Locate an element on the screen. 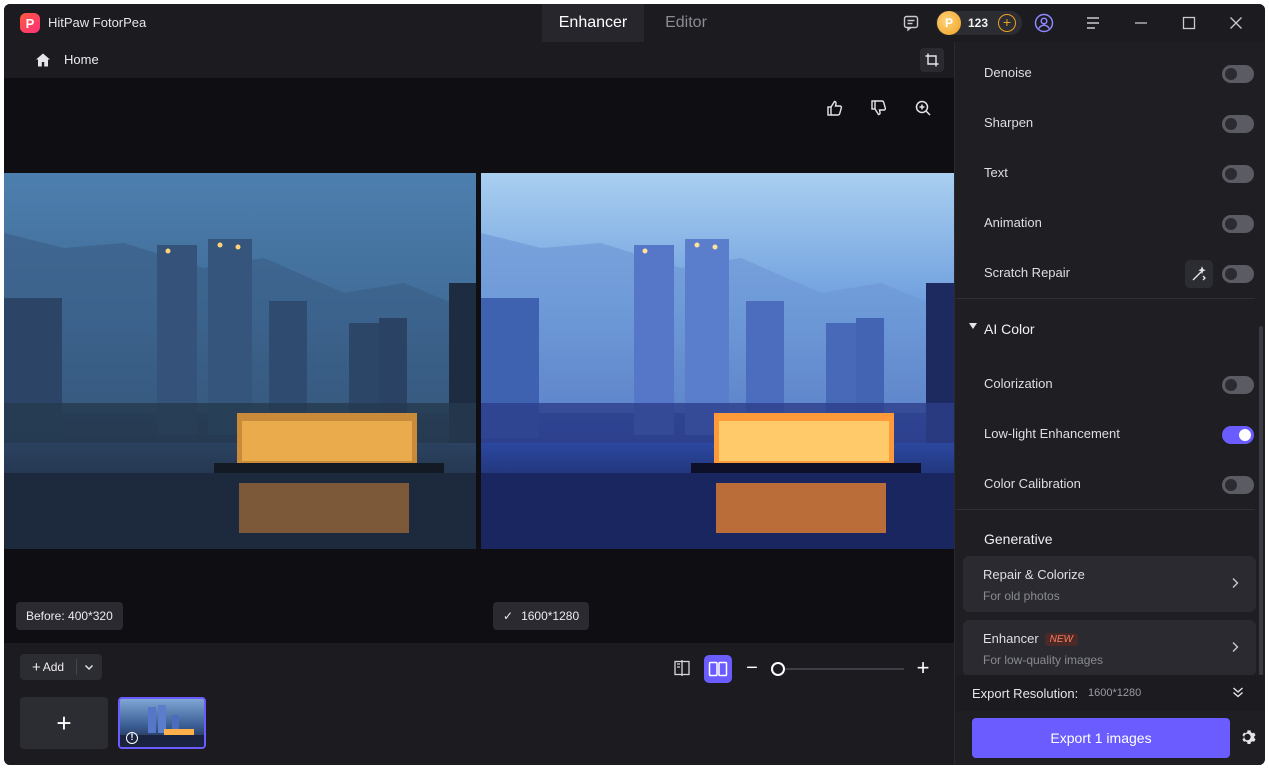 This screenshot has width=1269, height=769. zoom-out-button: − is located at coordinates (752, 668).